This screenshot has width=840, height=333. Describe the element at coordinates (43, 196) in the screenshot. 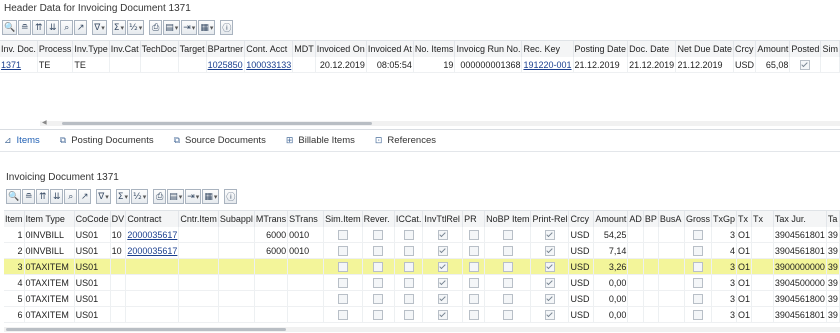

I see `sort-asc-button: ⇈` at that location.